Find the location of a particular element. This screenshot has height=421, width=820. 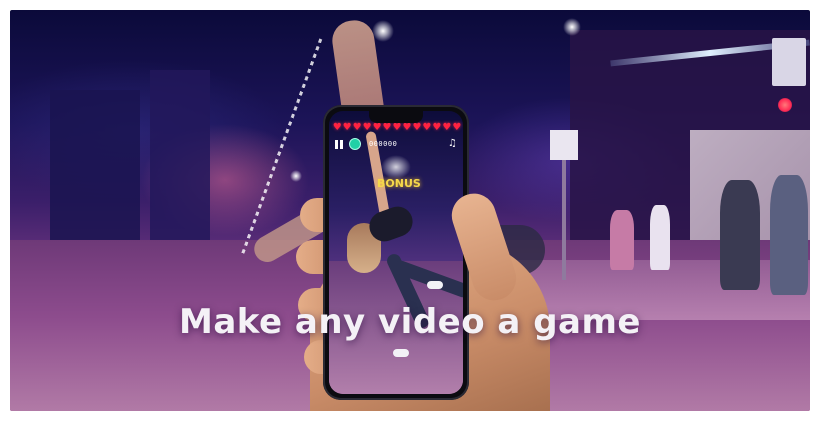

traffic-light is located at coordinates (785, 105).